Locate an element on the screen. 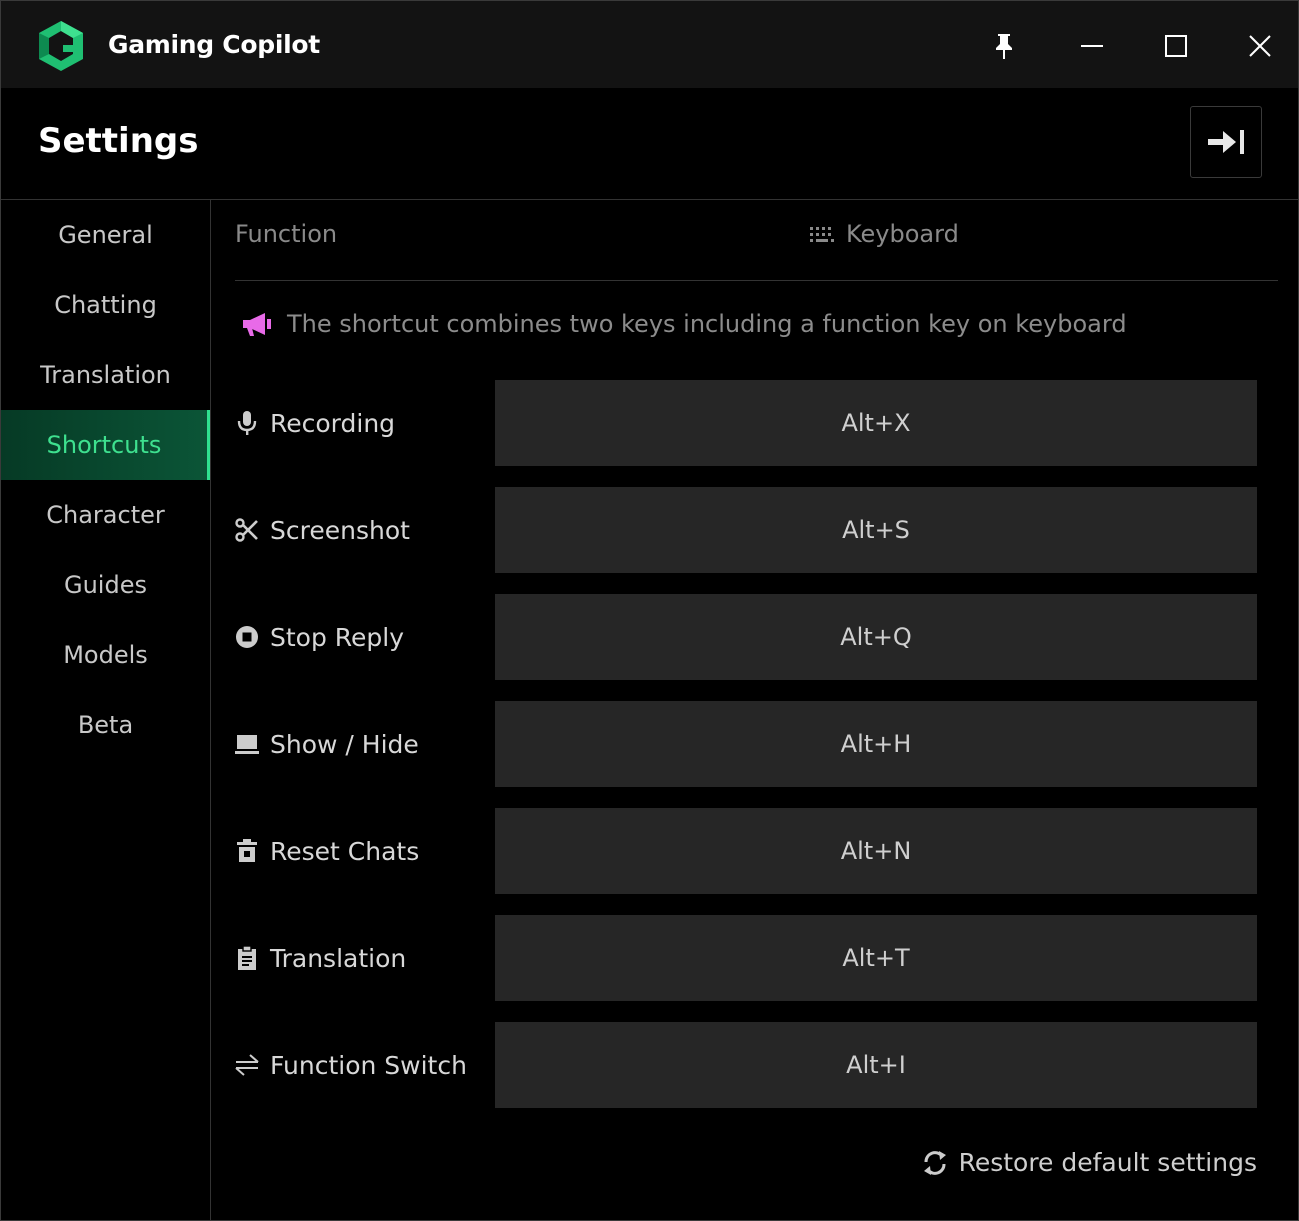  shortcut-label-show-hide: Show / Hide is located at coordinates (327, 744).